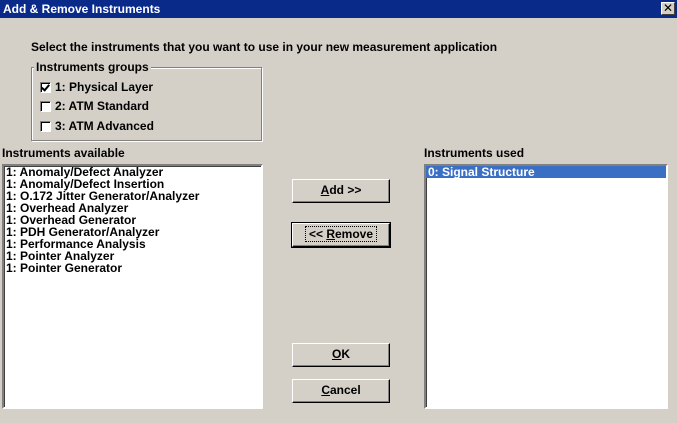  I want to click on used-items: 0: Signal Structure, so click(546, 172).